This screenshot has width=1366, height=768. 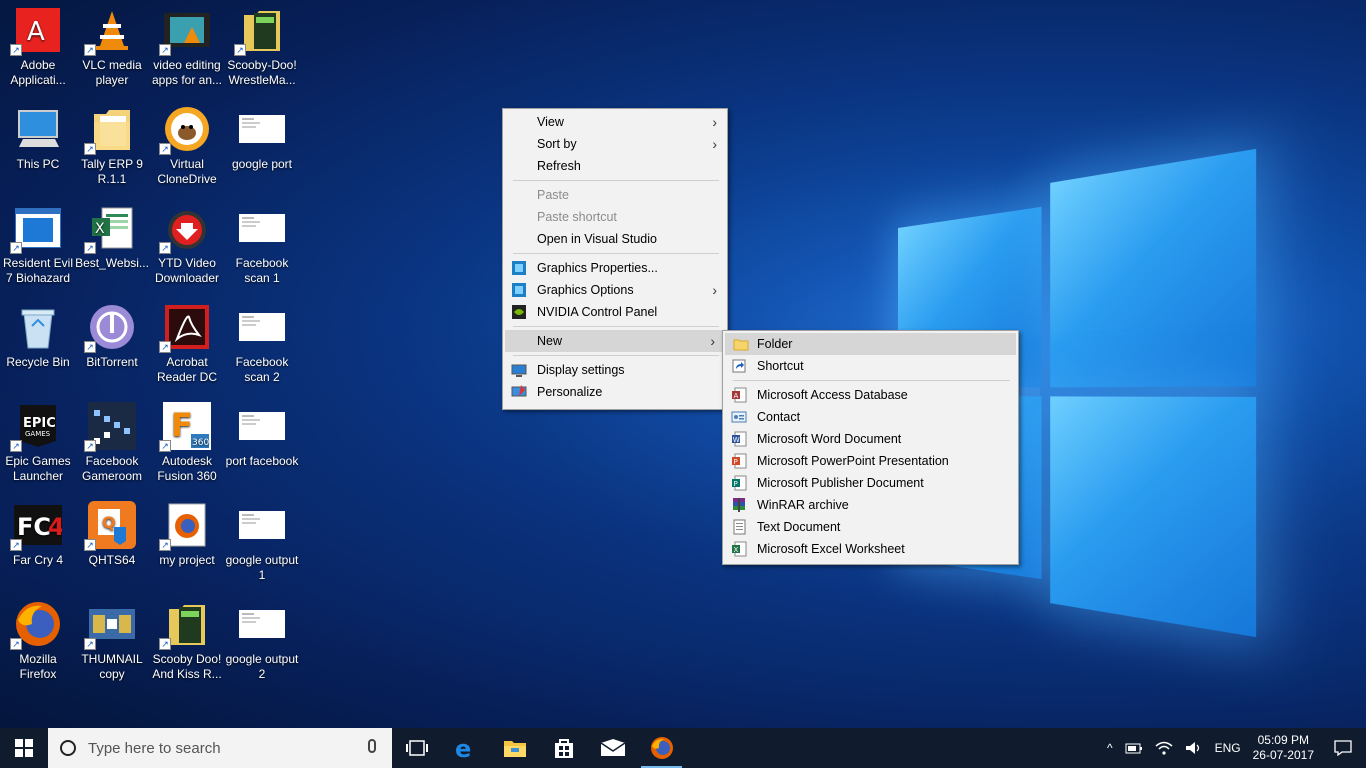 What do you see at coordinates (585, 290) in the screenshot?
I see `menu-item-label: Graphics Options` at bounding box center [585, 290].